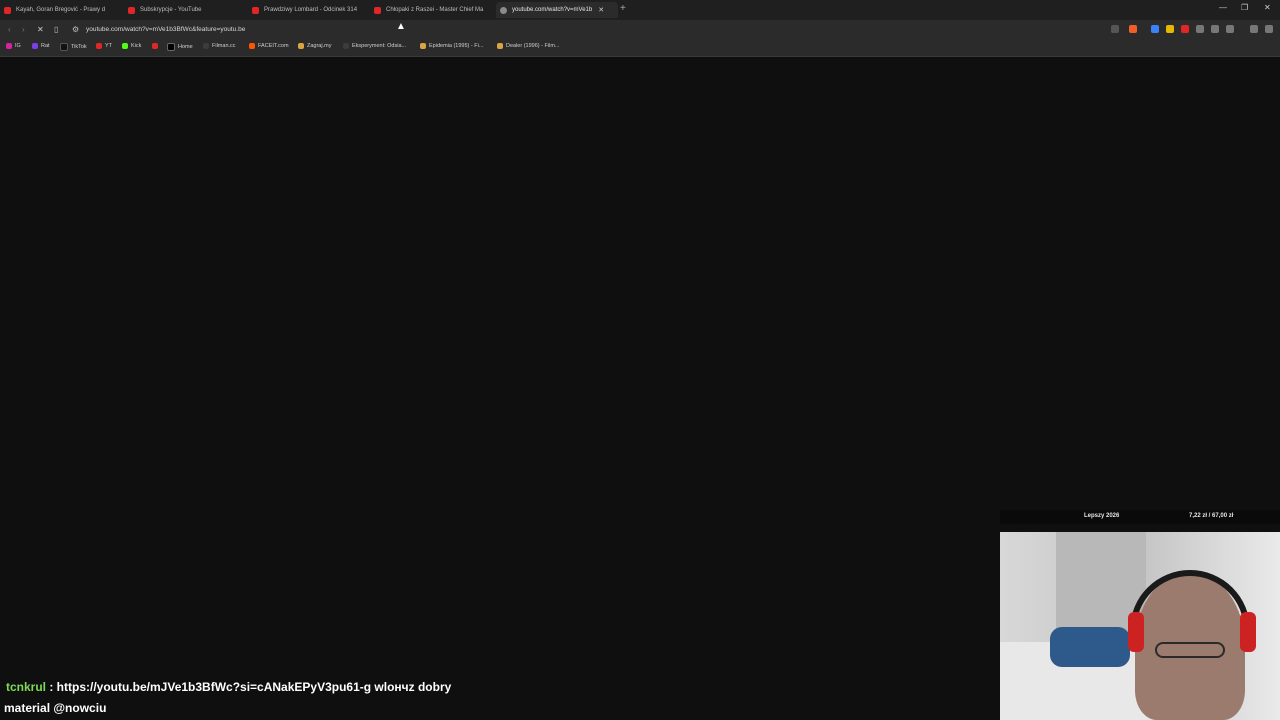  I want to click on tab-4: Chłopaki z Raszei - Master Chief Ma, so click(430, 10).